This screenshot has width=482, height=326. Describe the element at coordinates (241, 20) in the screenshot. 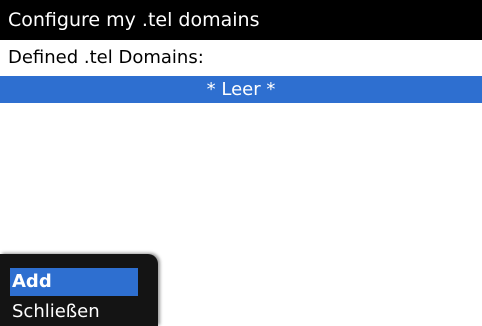

I see `window-title: Configure my .tel domains` at that location.